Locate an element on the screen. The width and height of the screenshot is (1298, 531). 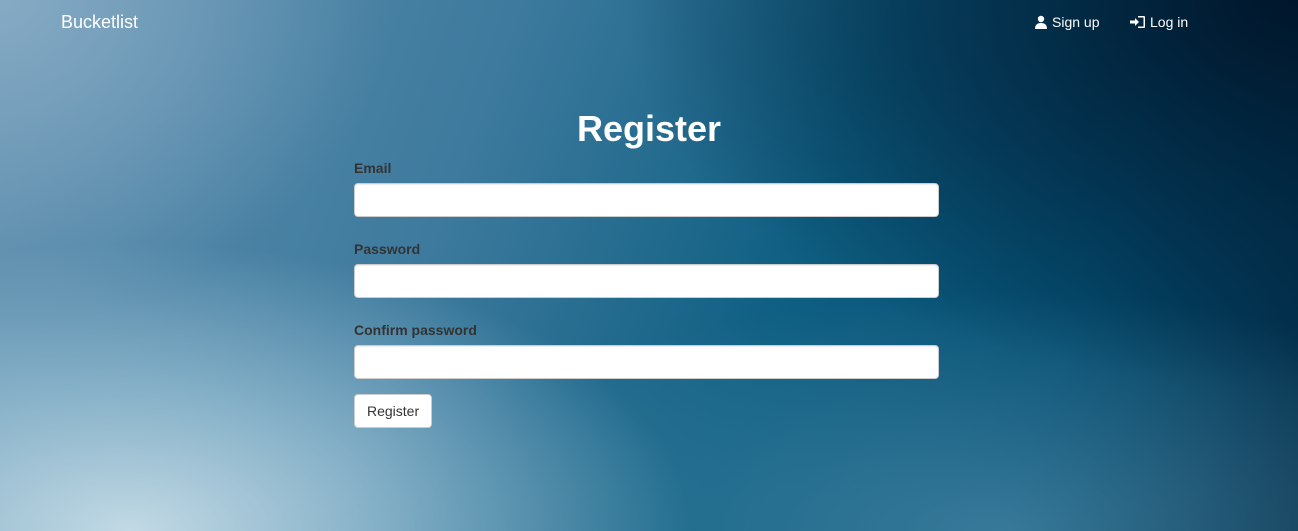
email-field is located at coordinates (646, 200).